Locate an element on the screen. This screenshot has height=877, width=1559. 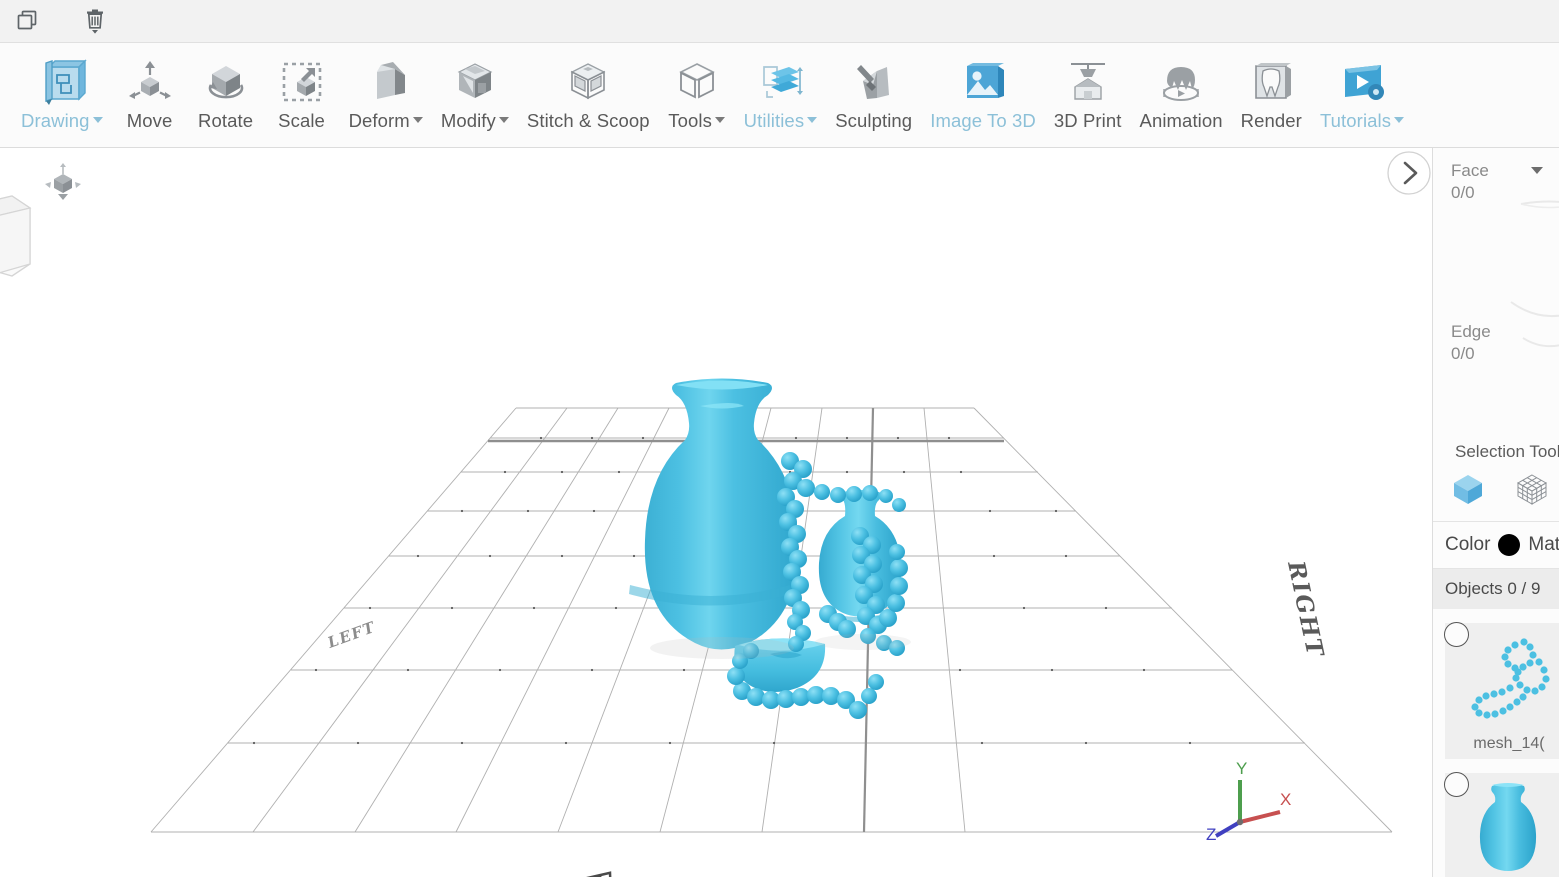
ribbon-item-image-to-3d: Image To 3D is located at coordinates (983, 95).